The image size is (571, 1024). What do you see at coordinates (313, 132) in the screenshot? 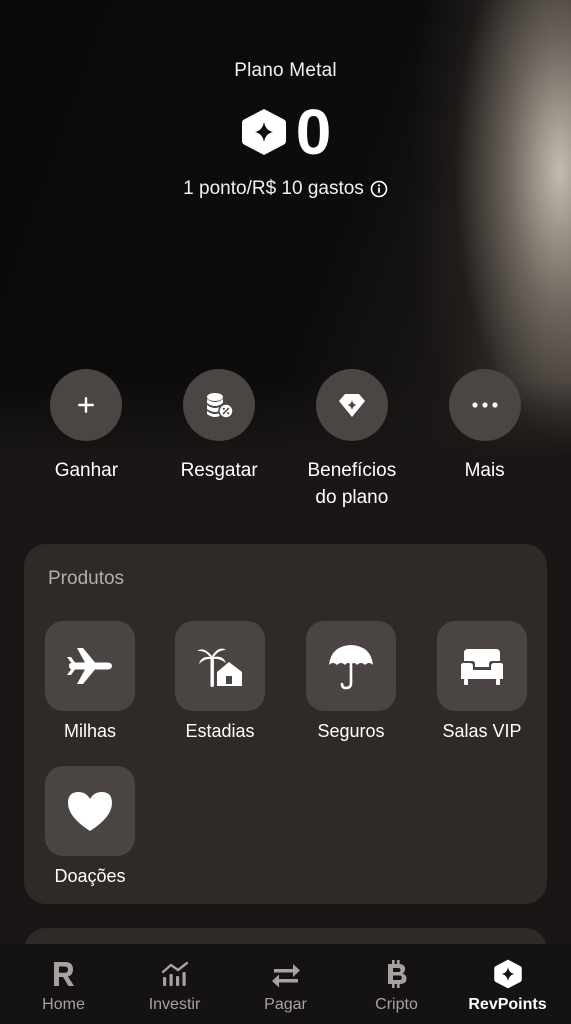
I see `points-value: 0` at bounding box center [313, 132].